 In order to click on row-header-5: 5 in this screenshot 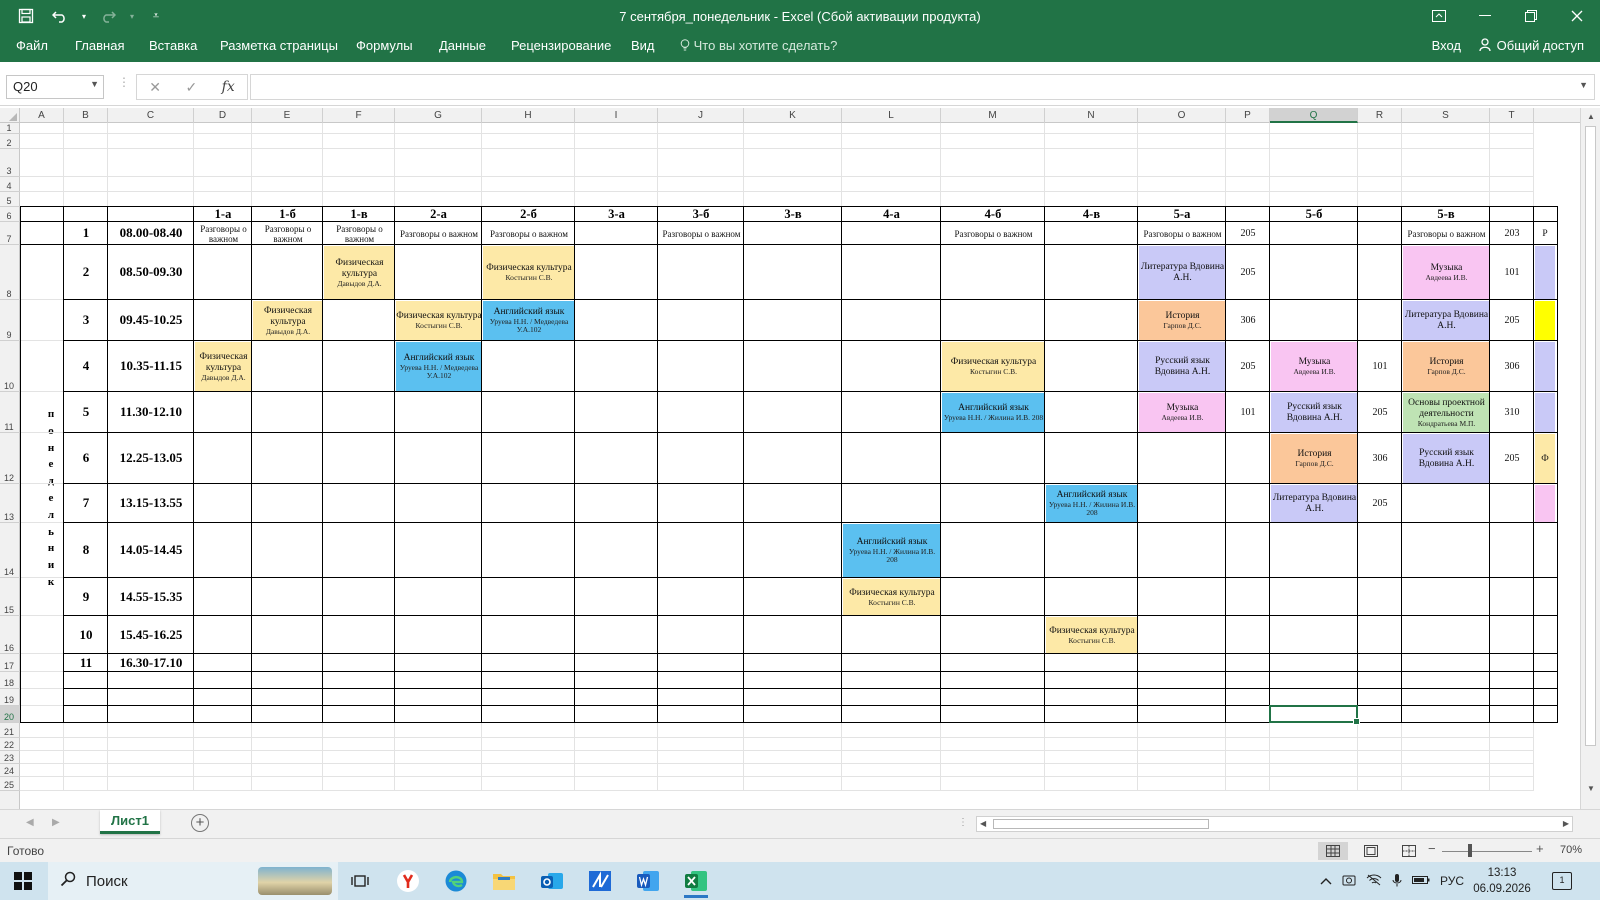, I will do `click(10, 199)`.